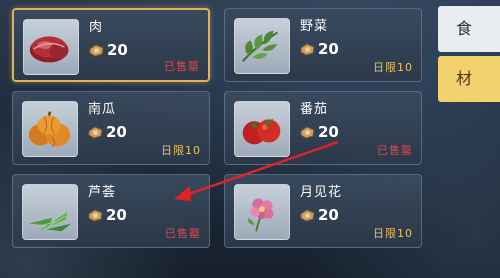  What do you see at coordinates (314, 26) in the screenshot?
I see `item-name: 野菜` at bounding box center [314, 26].